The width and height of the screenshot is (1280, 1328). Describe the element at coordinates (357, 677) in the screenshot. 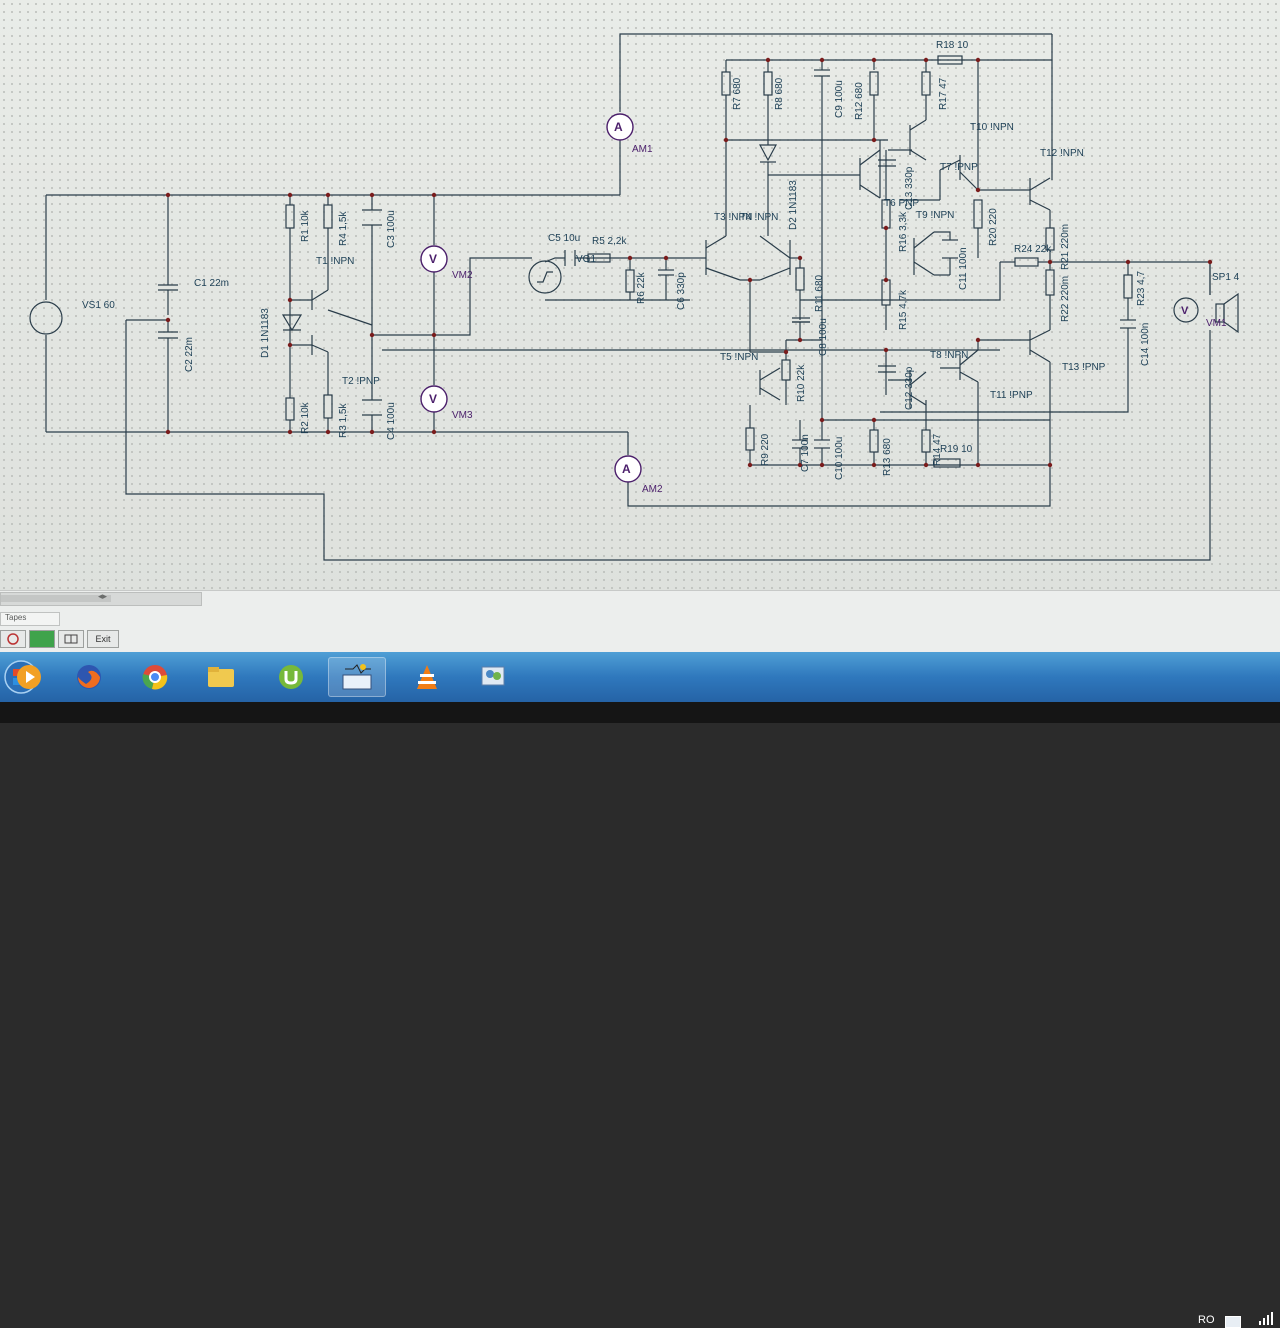

I see `circuit-simulator-icon` at that location.